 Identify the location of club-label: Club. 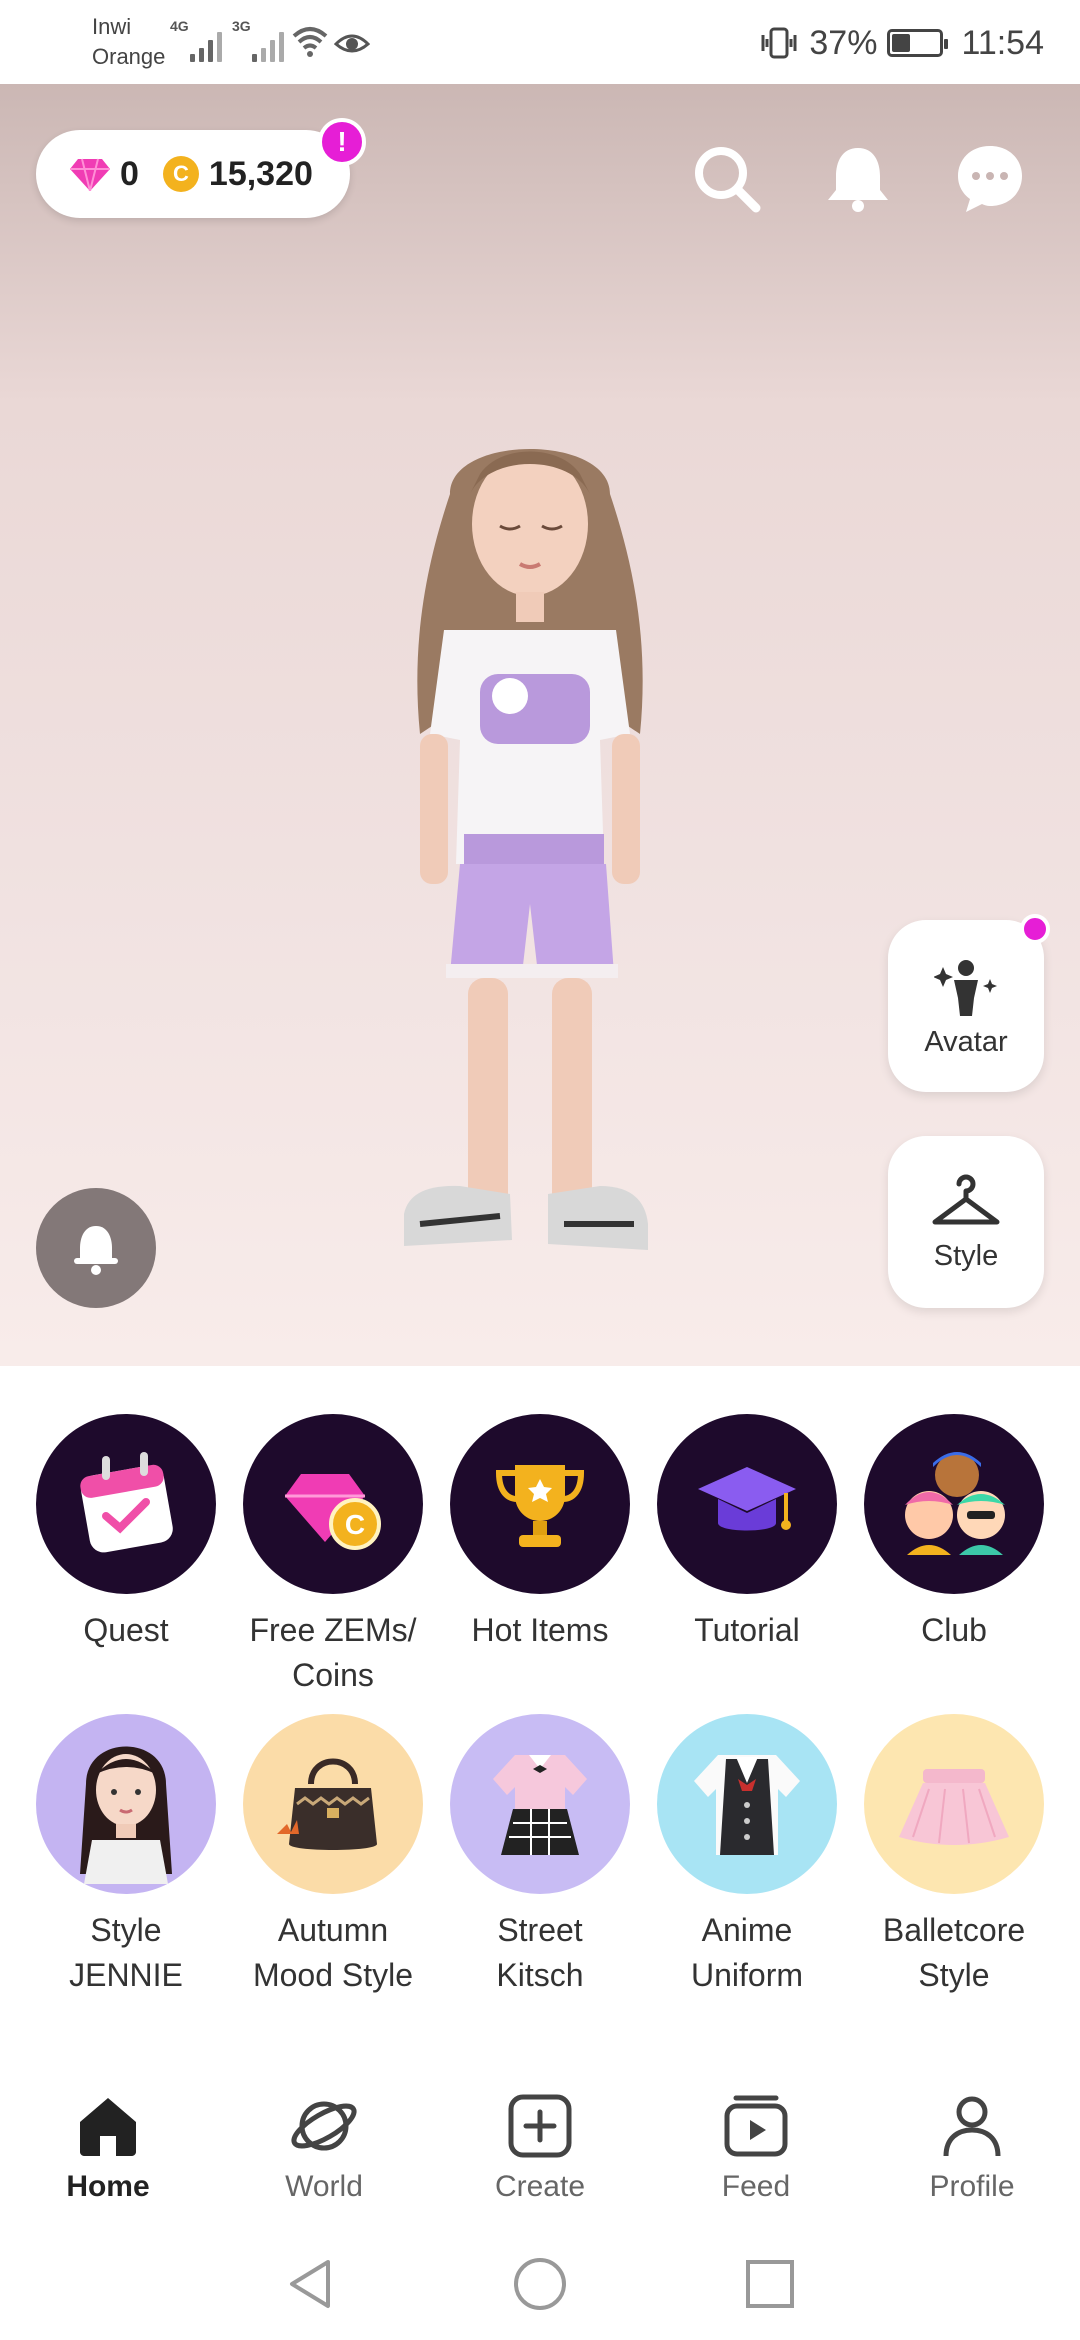
(954, 1630).